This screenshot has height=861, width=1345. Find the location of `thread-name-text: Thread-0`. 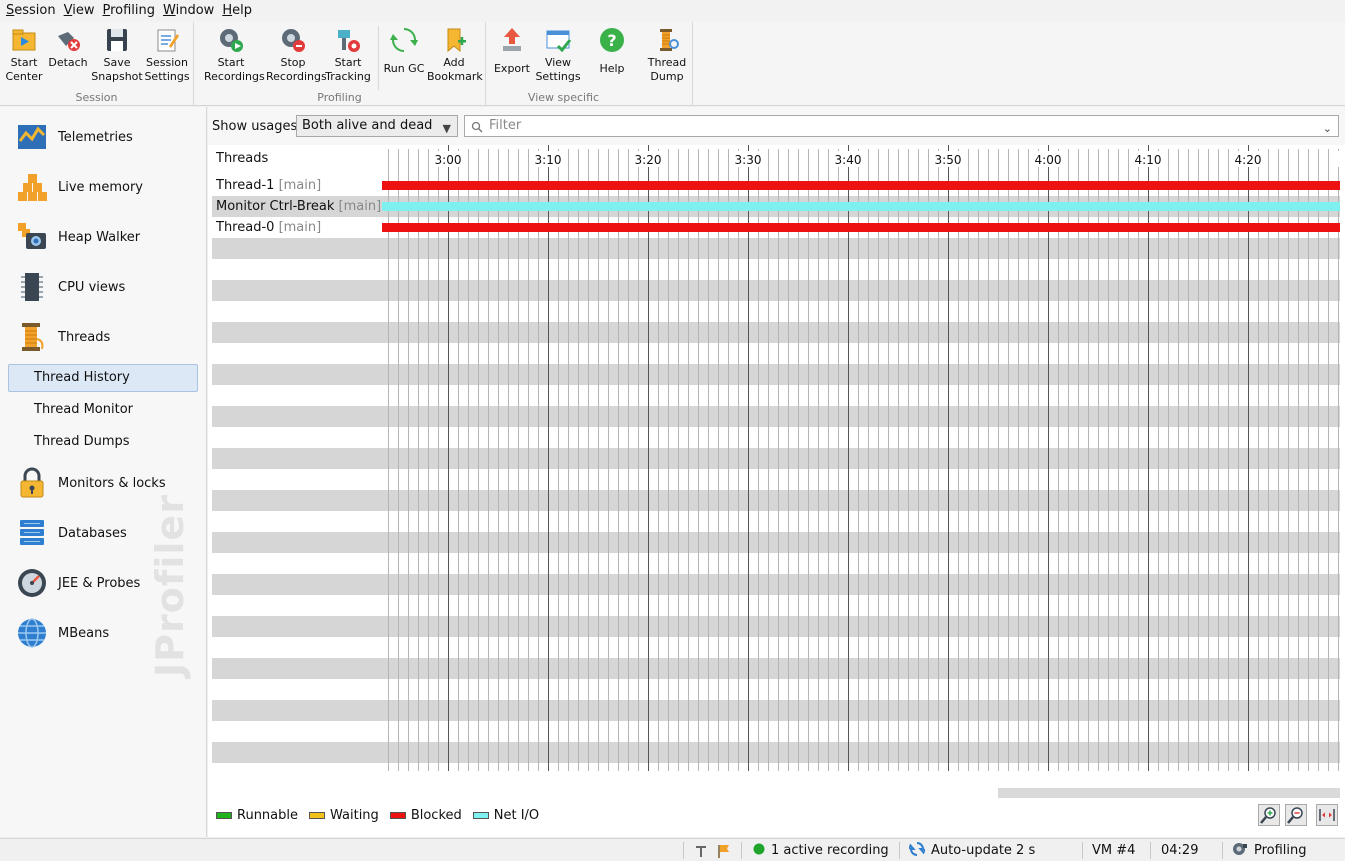

thread-name-text: Thread-0 is located at coordinates (247, 227).